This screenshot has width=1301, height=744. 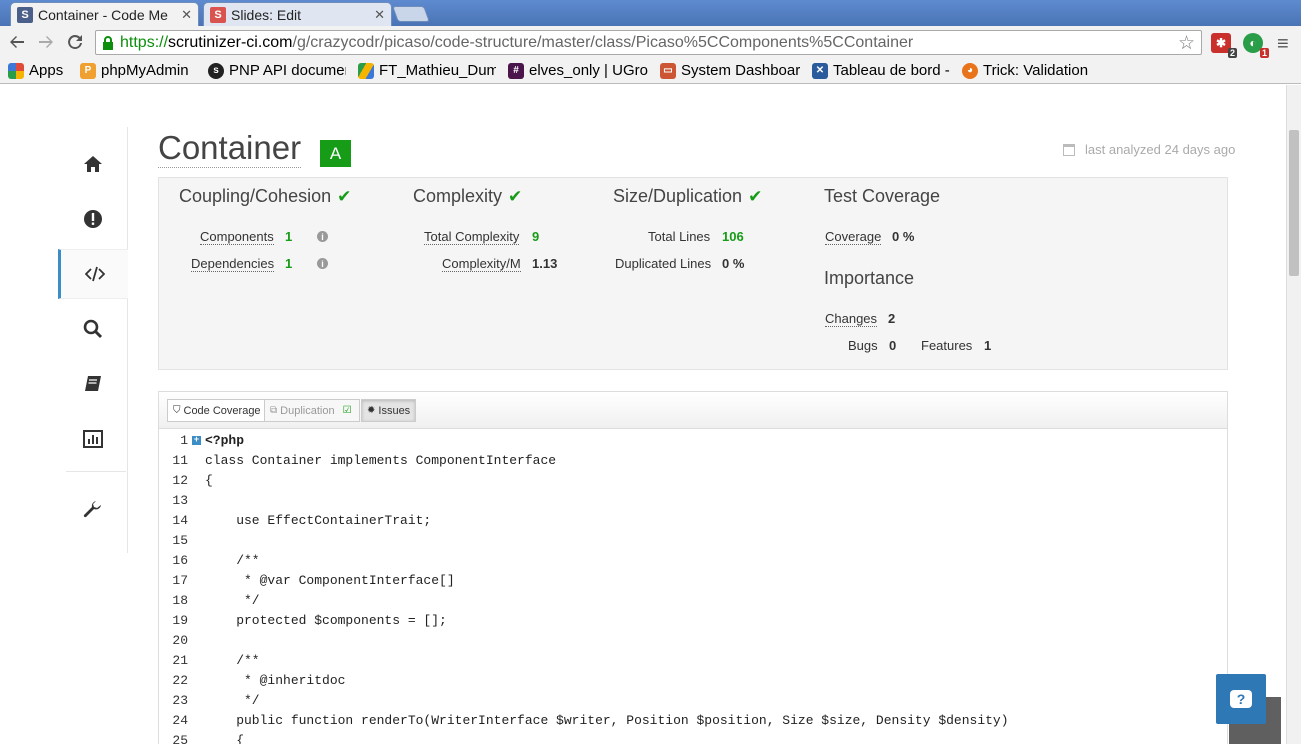 I want to click on nav-statistics, so click(x=93, y=439).